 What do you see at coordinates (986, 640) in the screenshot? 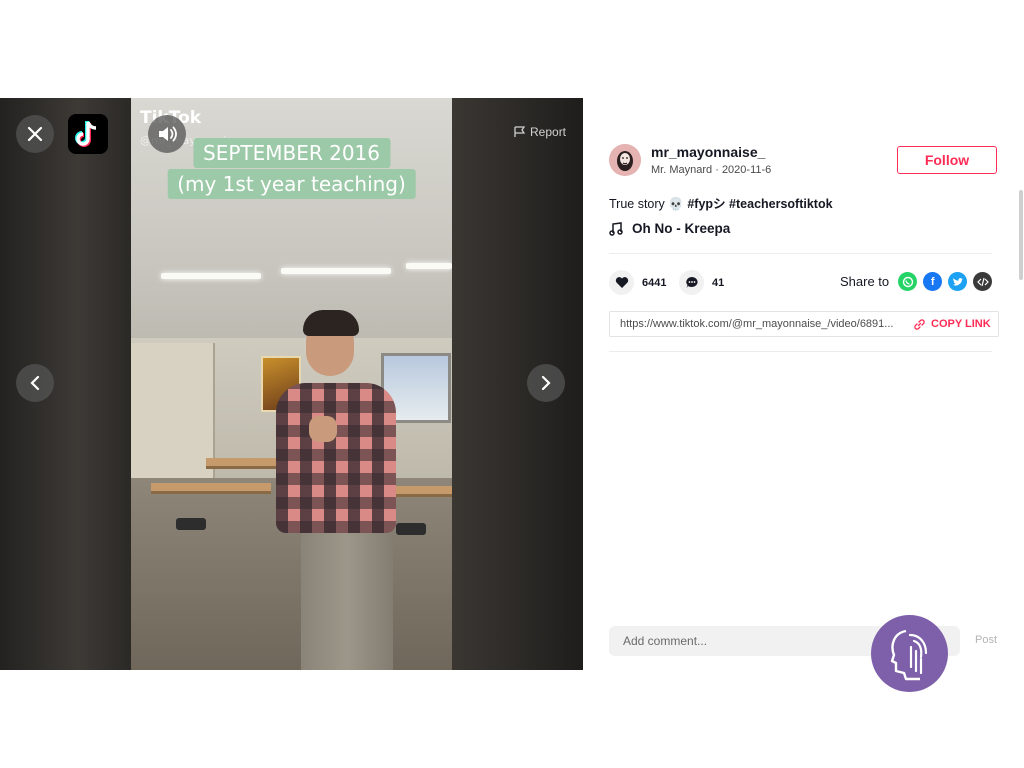
I see `post-button: Post` at bounding box center [986, 640].